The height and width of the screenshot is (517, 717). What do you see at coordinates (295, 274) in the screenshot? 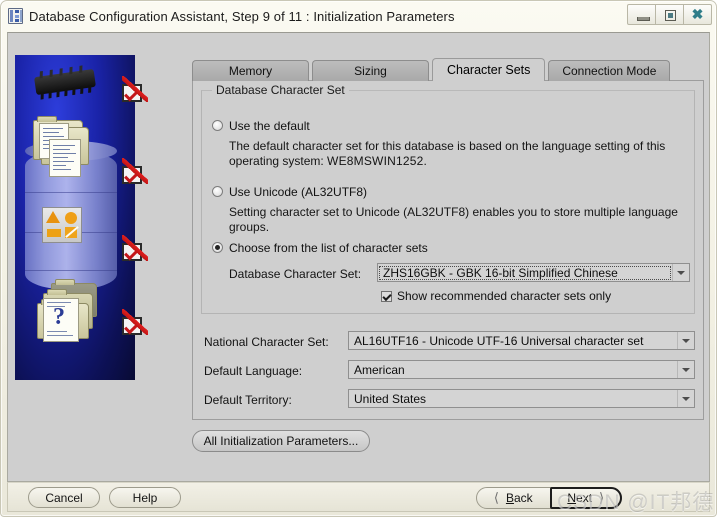
I see `database-character-set-label: Database Character Set:` at bounding box center [295, 274].